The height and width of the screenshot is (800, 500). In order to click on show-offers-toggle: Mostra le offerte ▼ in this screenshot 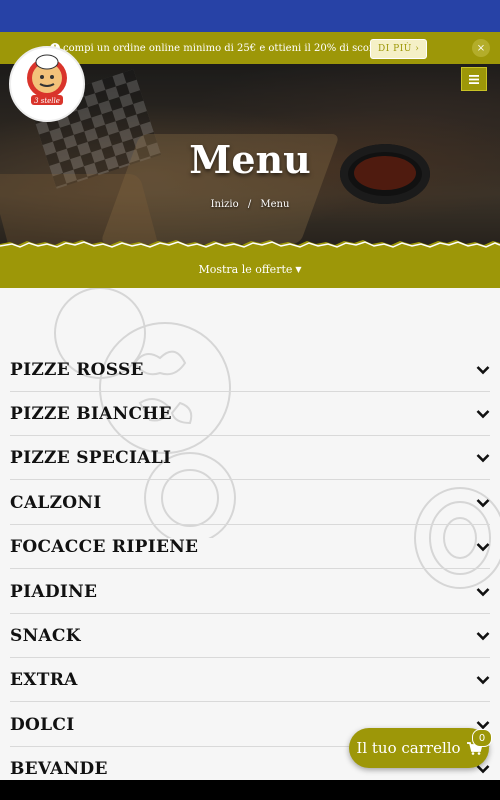, I will do `click(250, 269)`.